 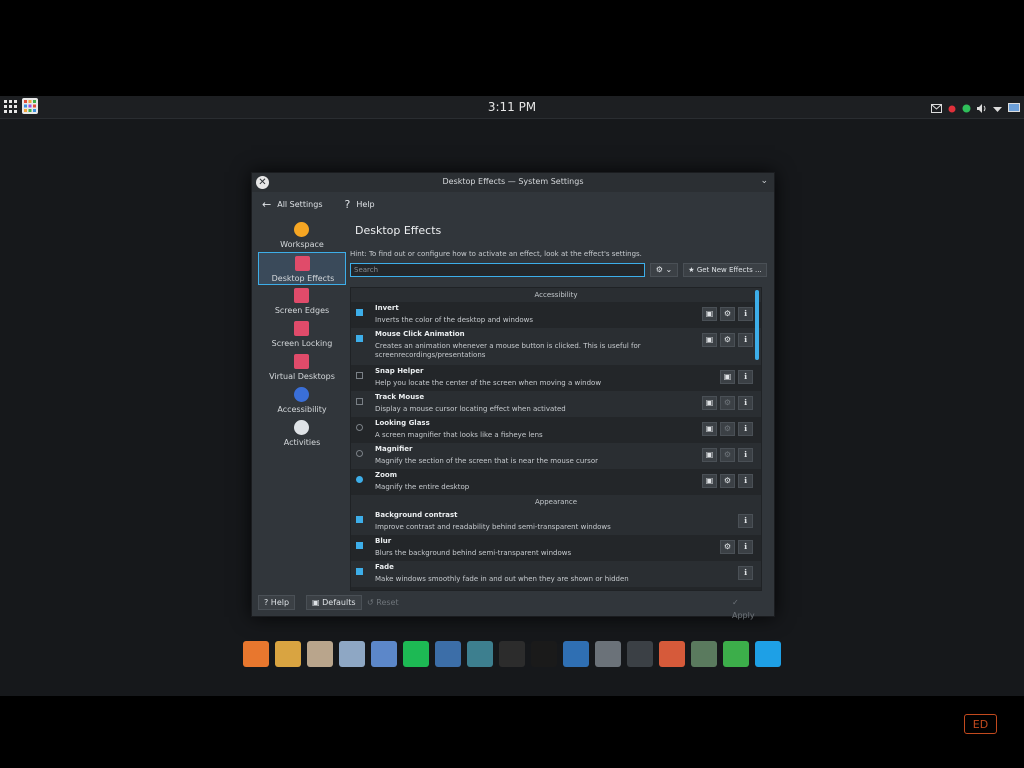 I want to click on apply-button: ✓ Apply, so click(x=747, y=607).